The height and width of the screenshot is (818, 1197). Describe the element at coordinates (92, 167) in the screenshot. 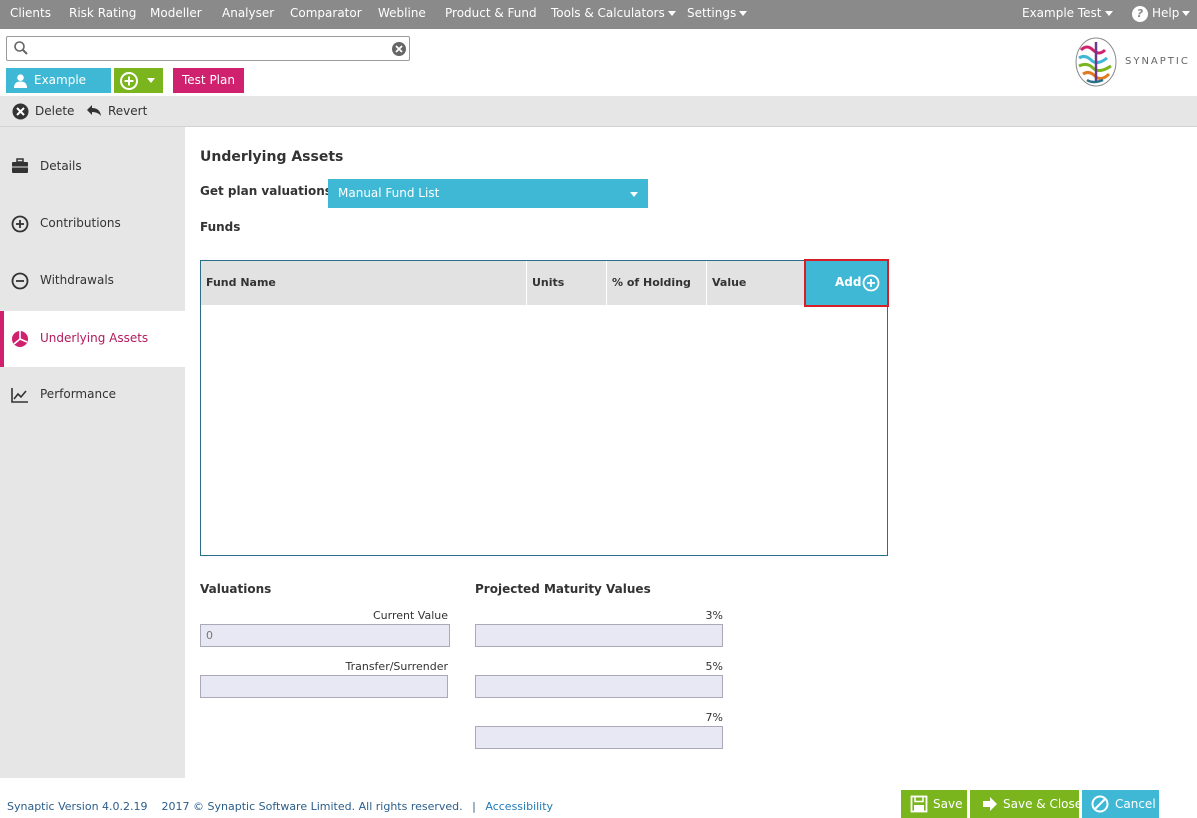

I see `sidebar-item-details: Details` at that location.